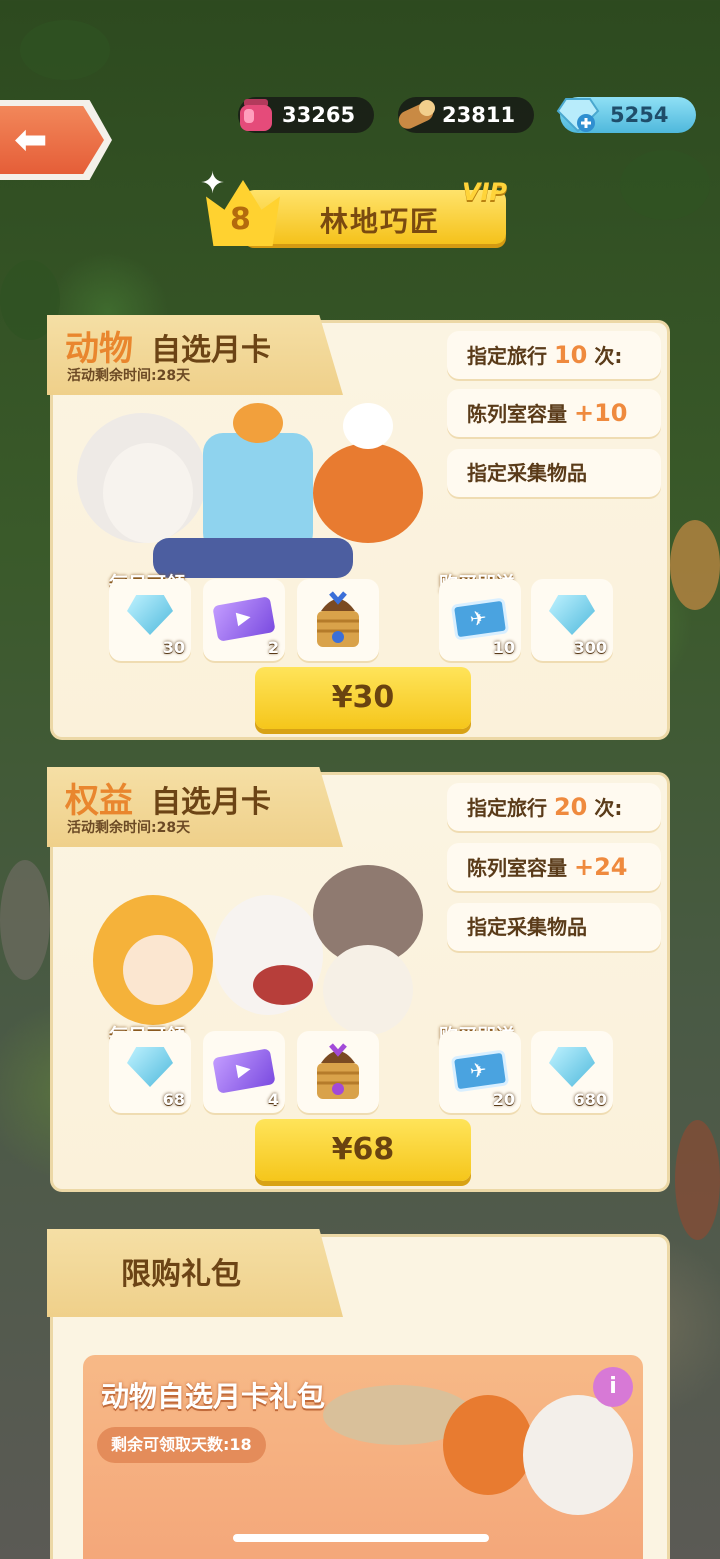  What do you see at coordinates (416, 114) in the screenshot?
I see `wood-log-icon` at bounding box center [416, 114].